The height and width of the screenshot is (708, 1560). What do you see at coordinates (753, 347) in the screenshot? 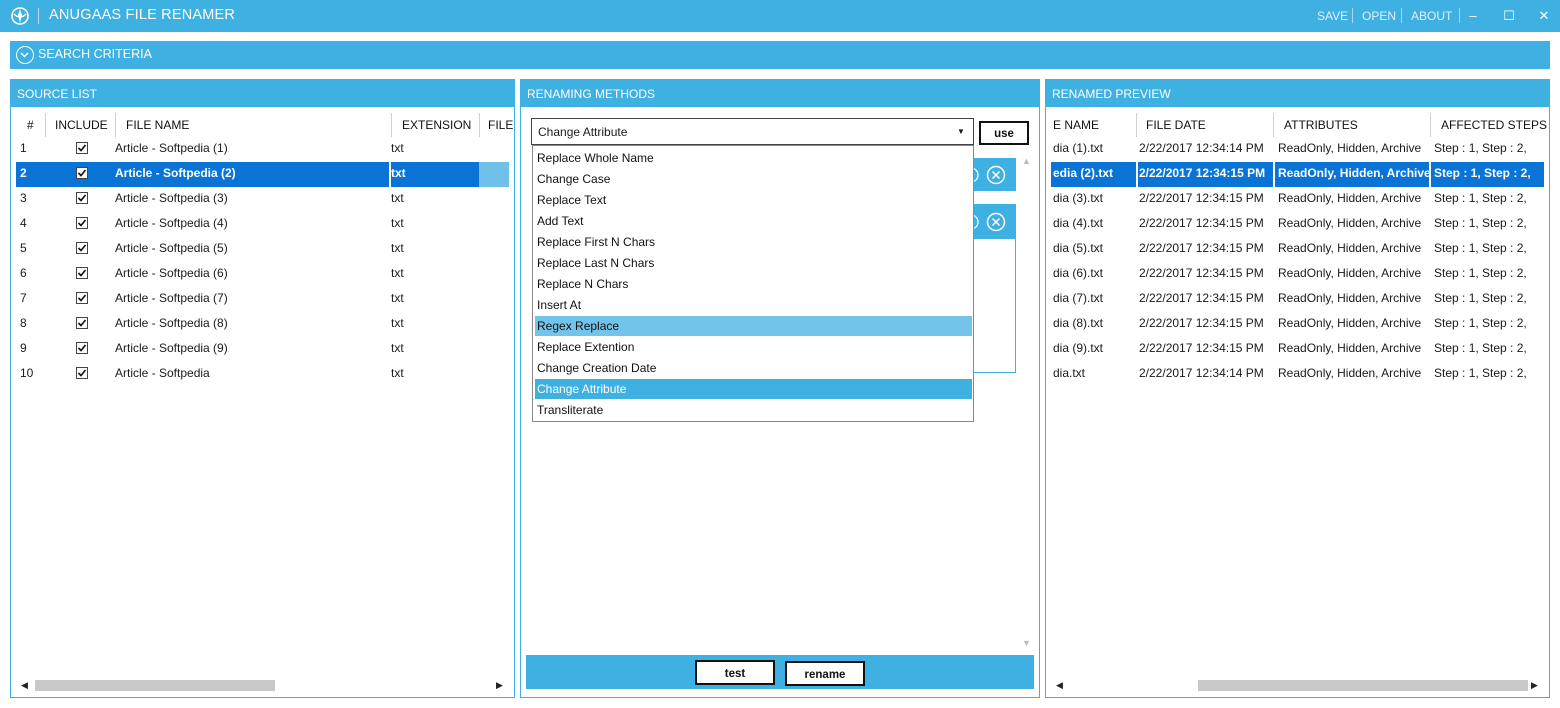
I see `dropdown-option: Replace Extention` at bounding box center [753, 347].